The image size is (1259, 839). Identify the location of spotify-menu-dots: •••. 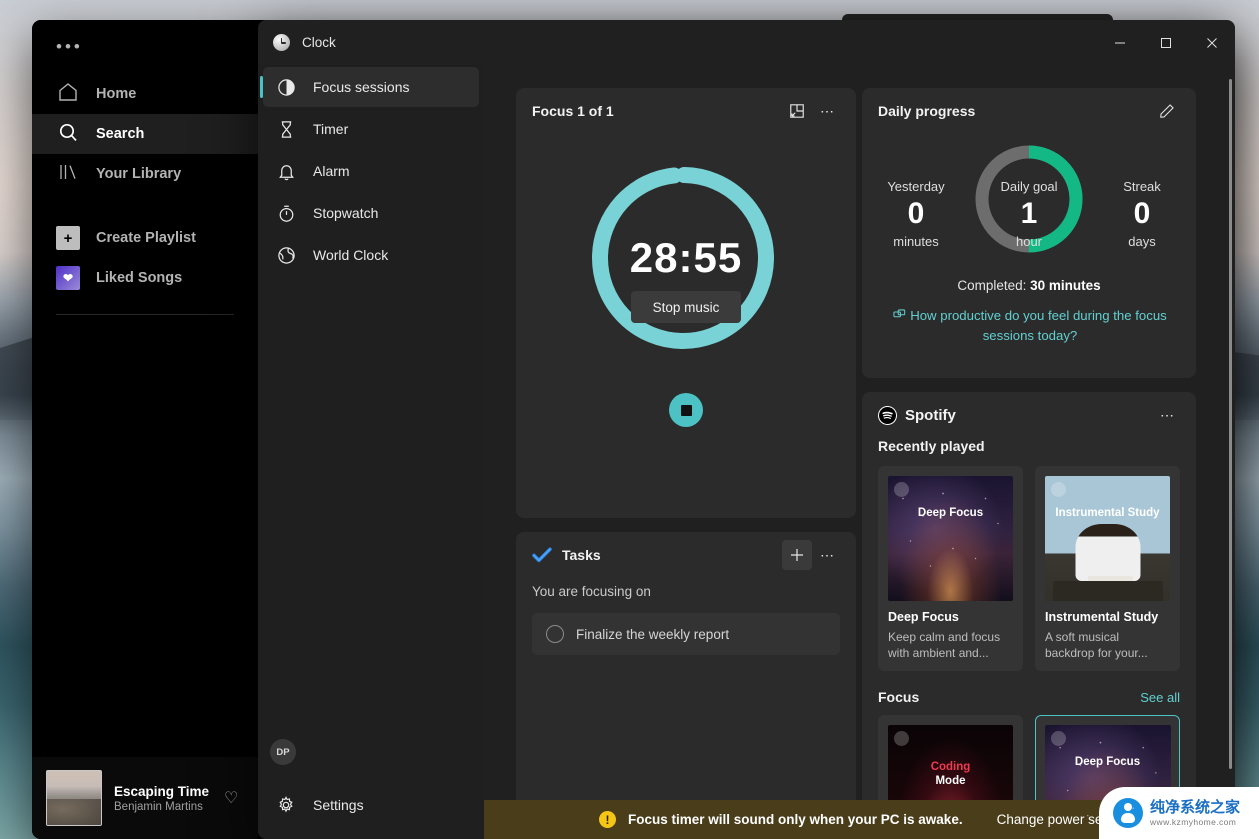
(145, 47).